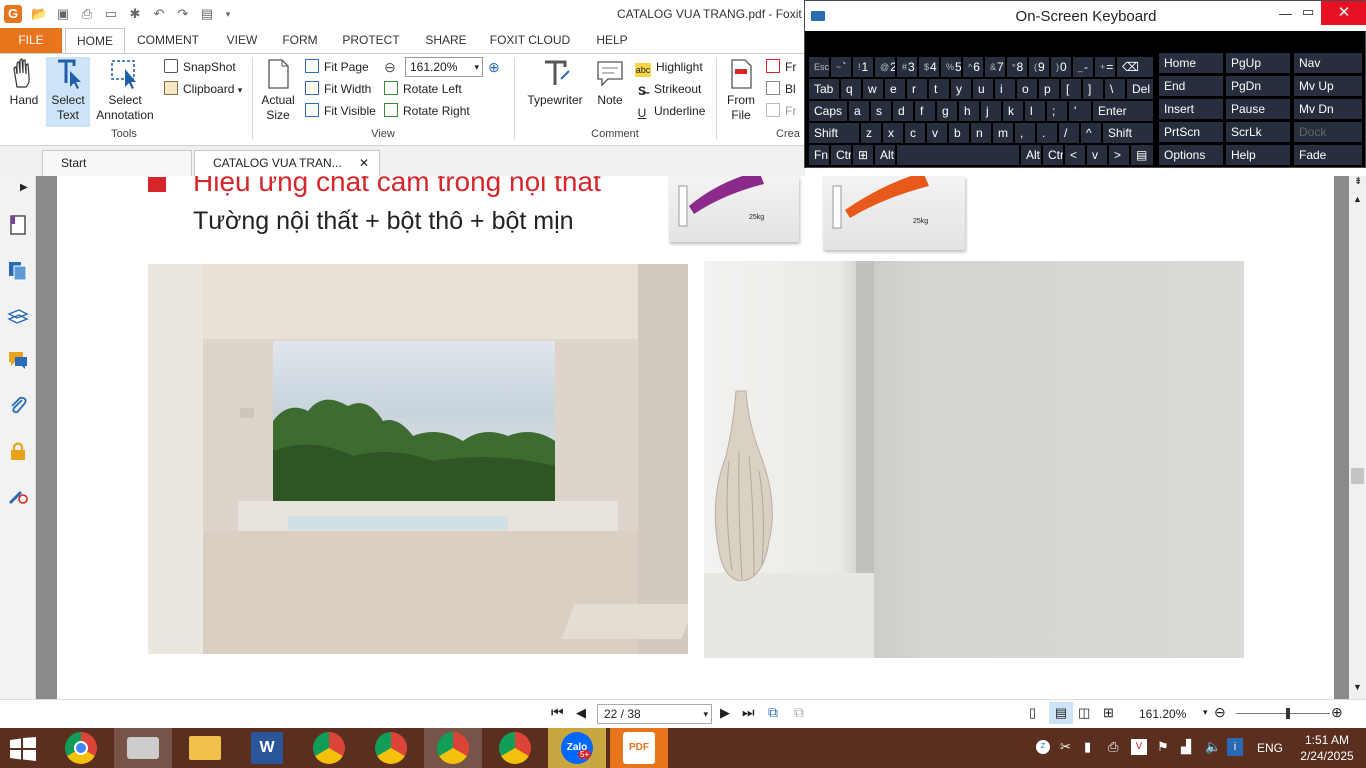  What do you see at coordinates (1328, 86) in the screenshot?
I see `nav-key-1-2: Mv Up` at bounding box center [1328, 86].